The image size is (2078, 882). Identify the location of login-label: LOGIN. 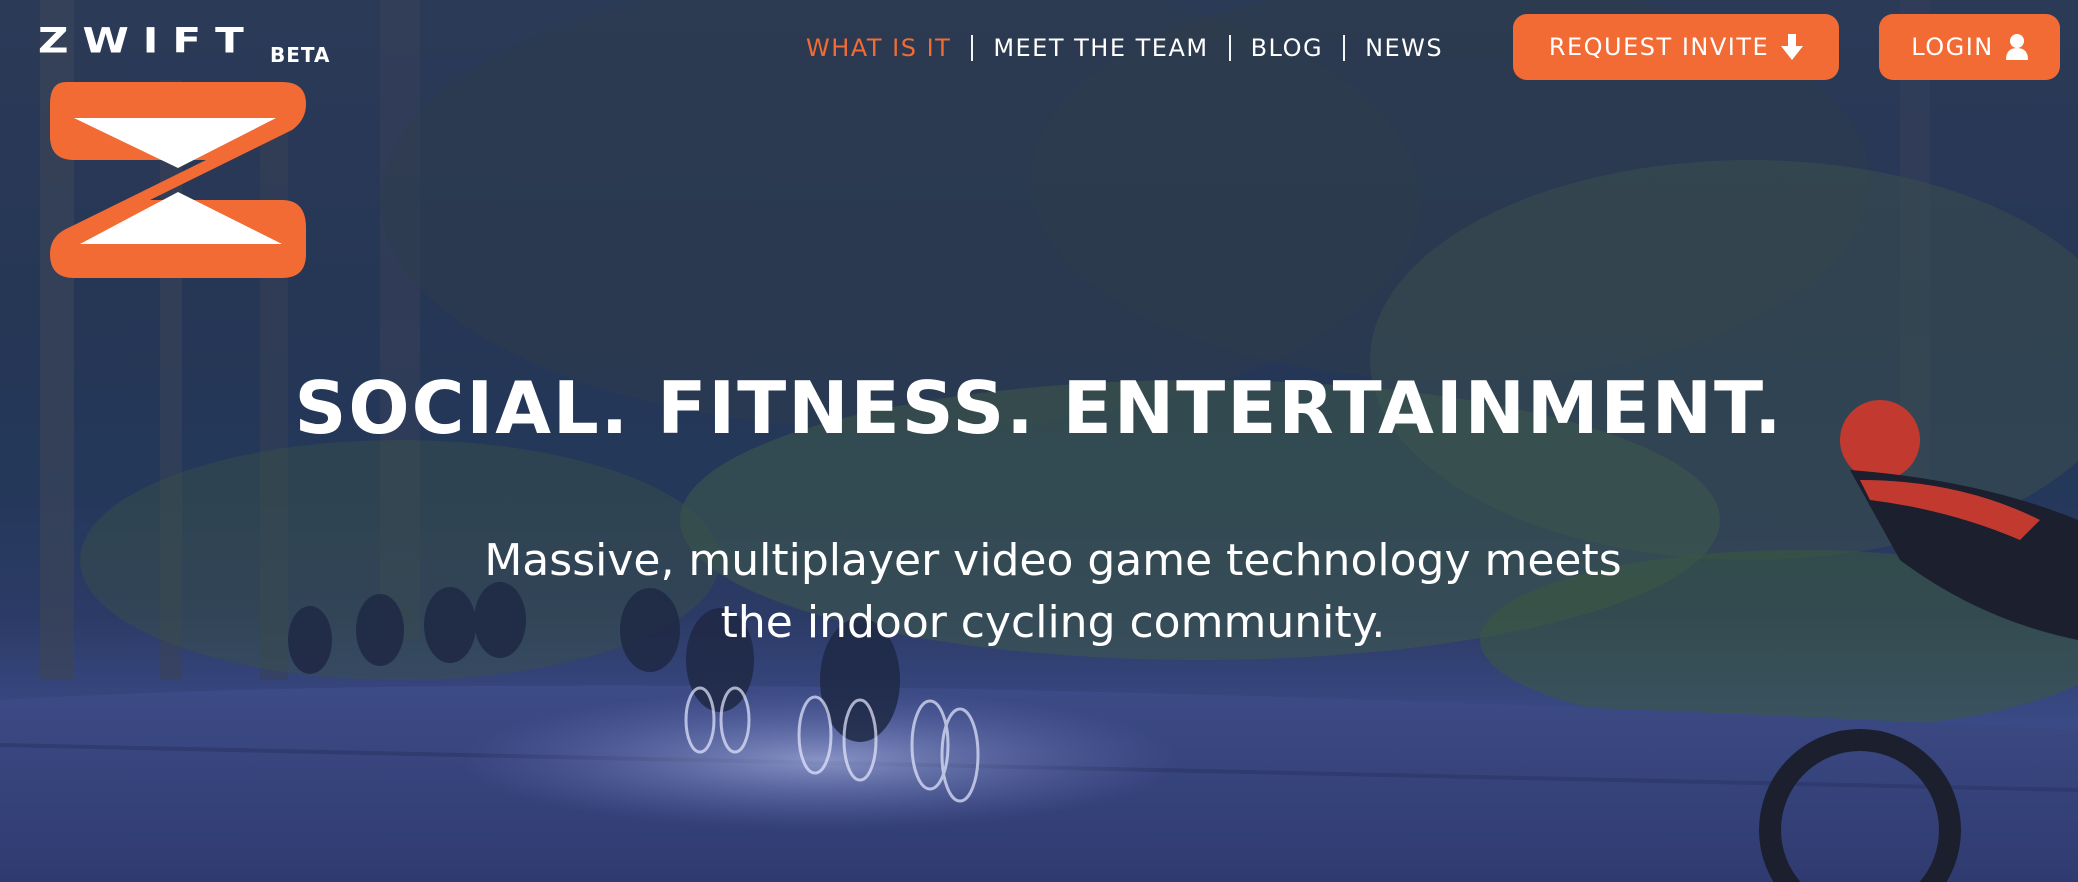
(1952, 47).